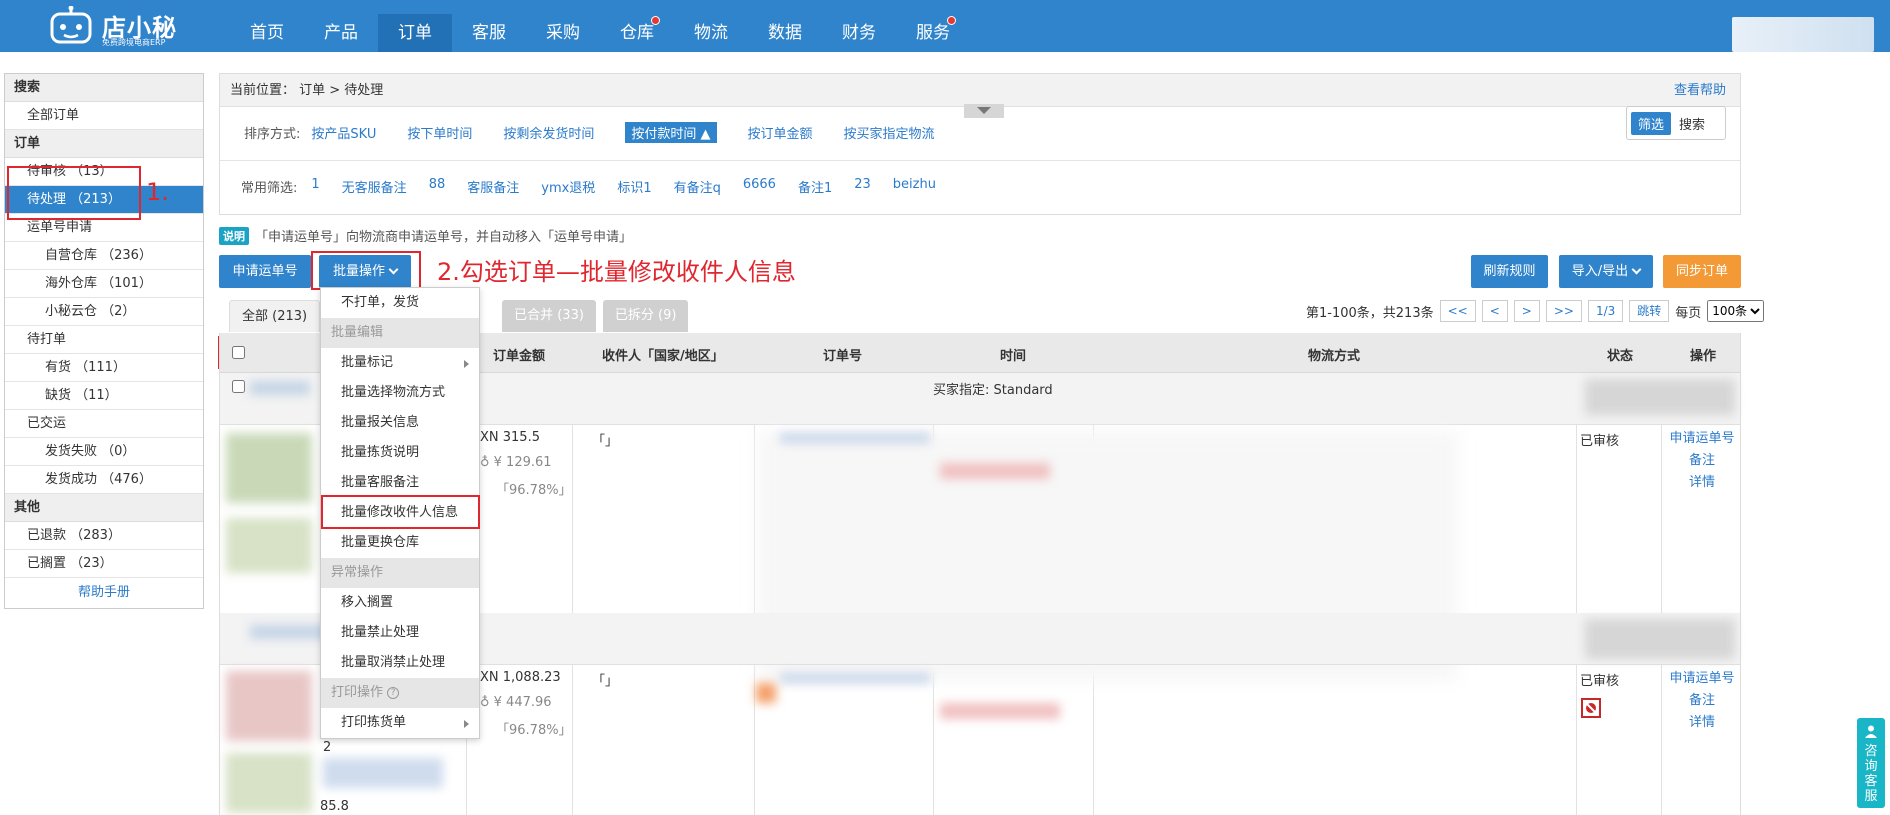 The image size is (1890, 815). Describe the element at coordinates (104, 256) in the screenshot. I see `sidebar-item-own-warehouse: 自营仓库 （236）` at that location.